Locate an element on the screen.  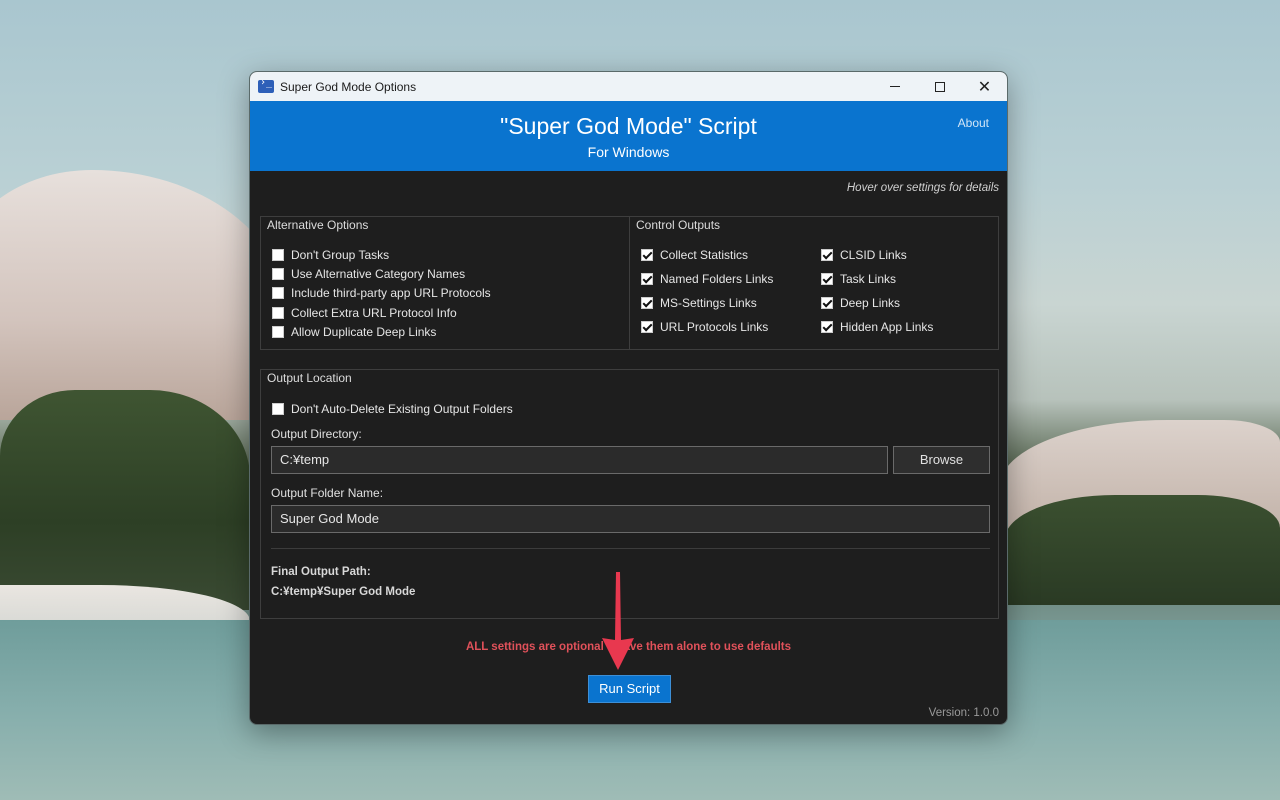
checkbox-label: URL Protocols Links is located at coordinates (714, 327).